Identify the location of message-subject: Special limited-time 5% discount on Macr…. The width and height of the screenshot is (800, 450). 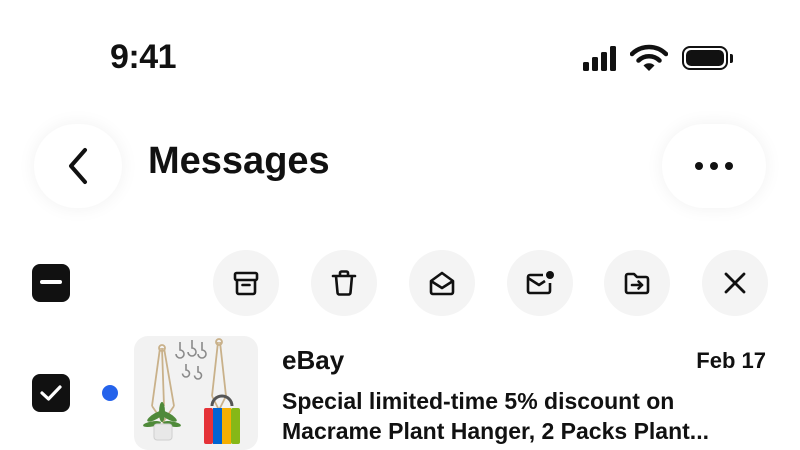
(522, 416).